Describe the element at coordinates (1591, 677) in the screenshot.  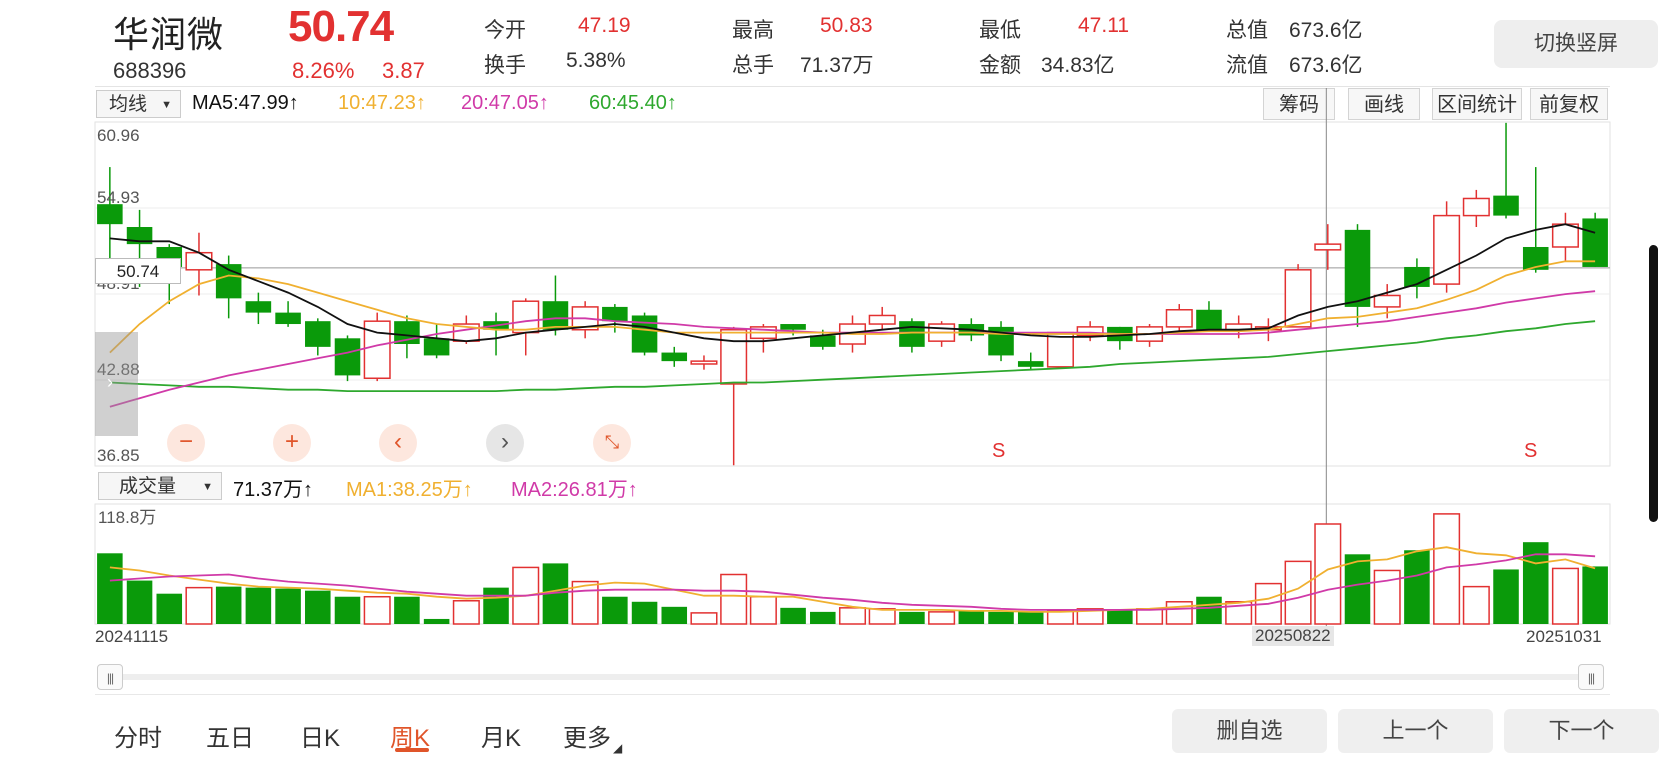
I see `range-slider-right-handle: |||` at that location.